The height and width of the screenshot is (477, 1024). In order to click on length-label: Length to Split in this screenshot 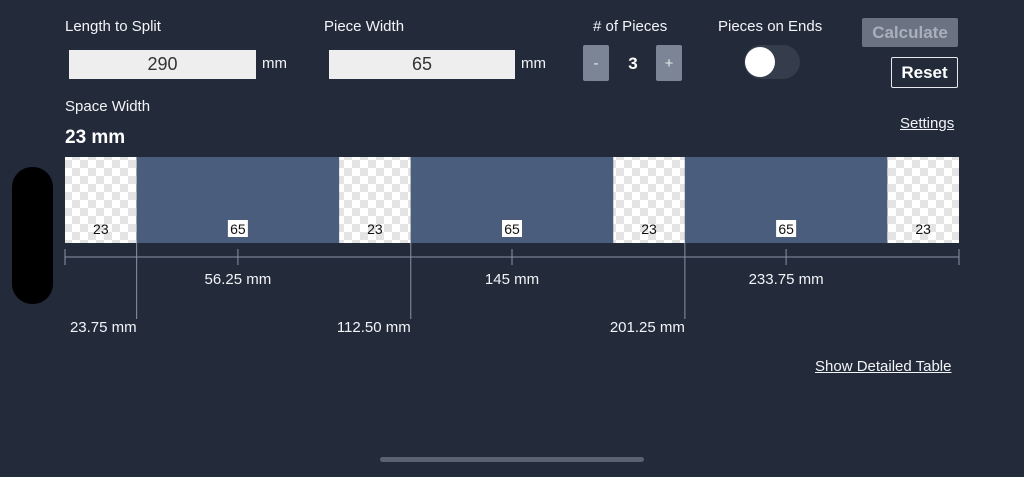, I will do `click(113, 26)`.